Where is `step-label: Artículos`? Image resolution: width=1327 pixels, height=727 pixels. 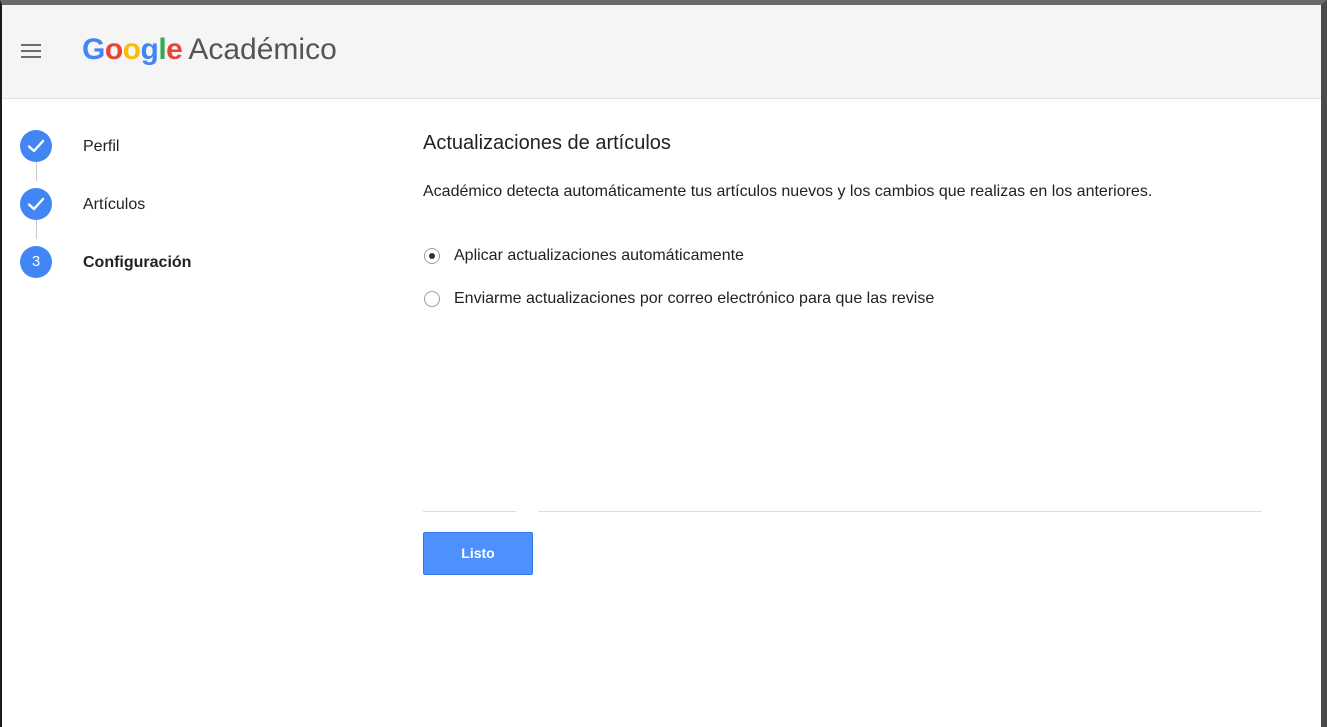 step-label: Artículos is located at coordinates (114, 204).